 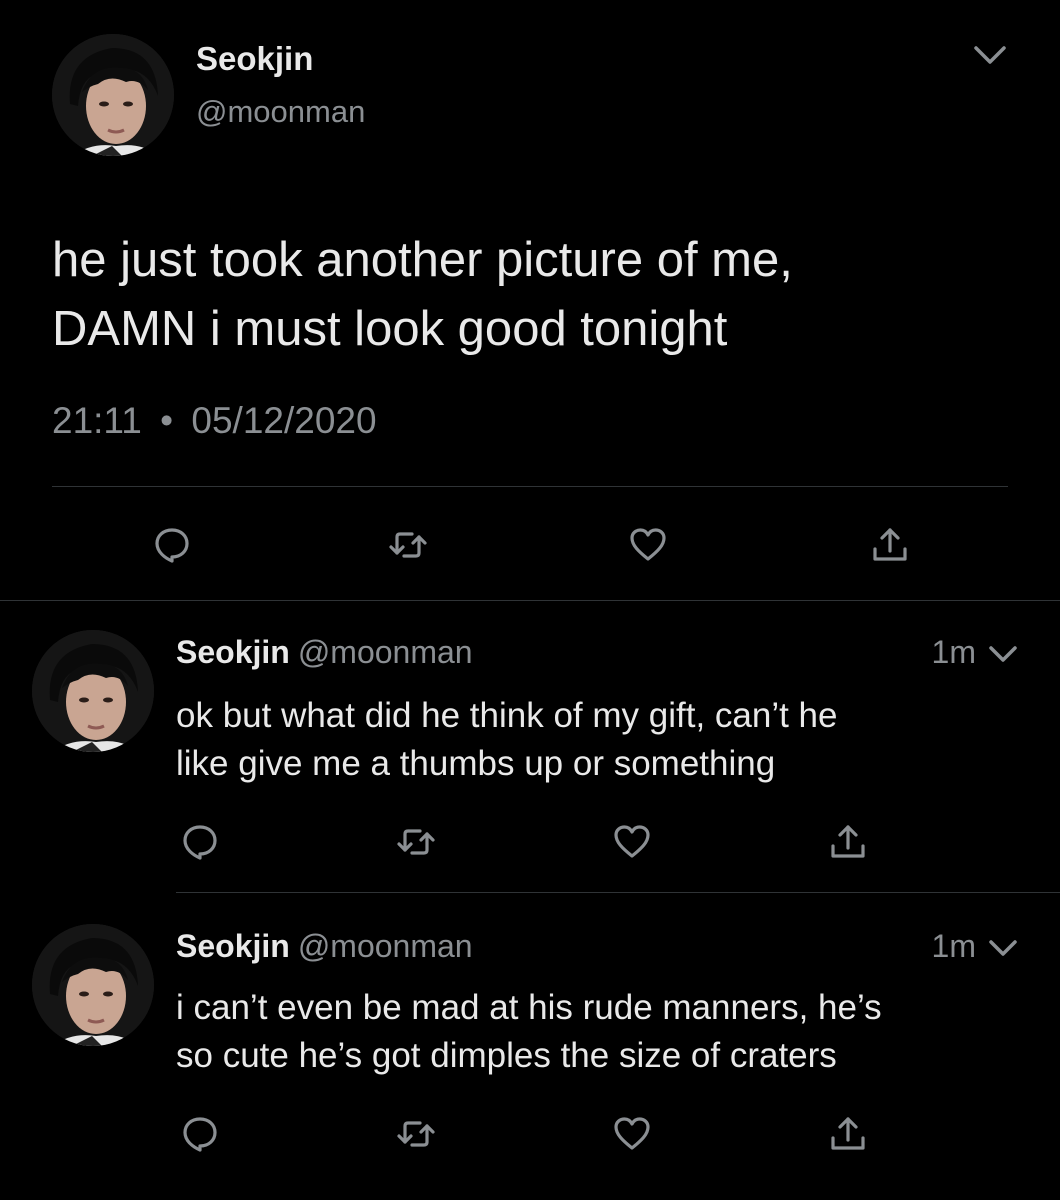 I want to click on tweet-date: 05/12/2020, so click(x=284, y=420).